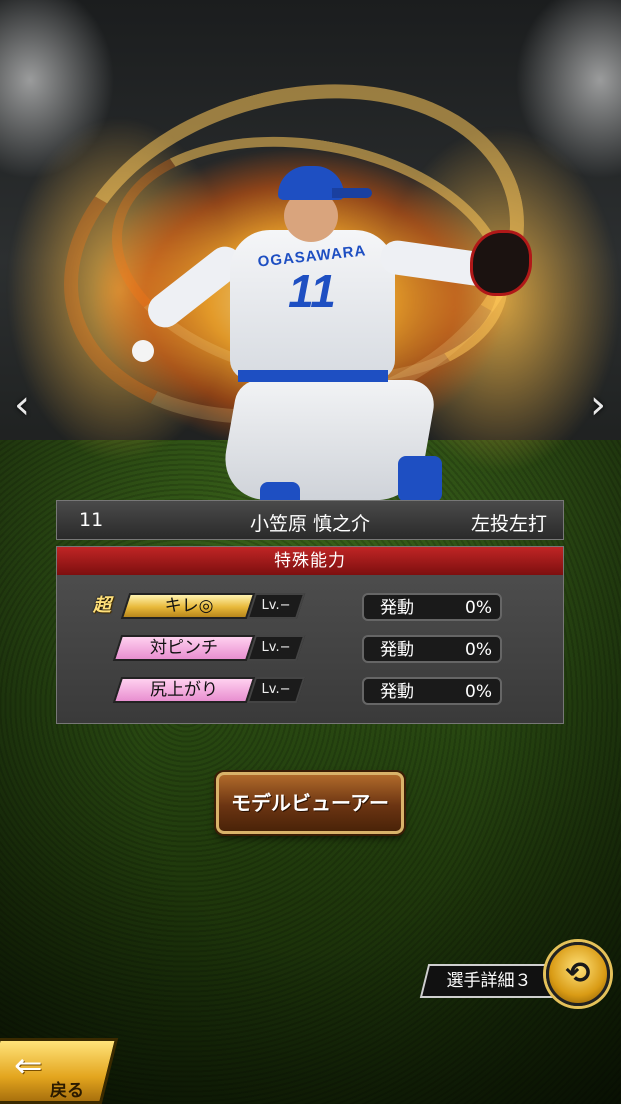 This screenshot has width=621, height=1104. Describe the element at coordinates (310, 803) in the screenshot. I see `model-viewer-button: モデルビューアー` at that location.